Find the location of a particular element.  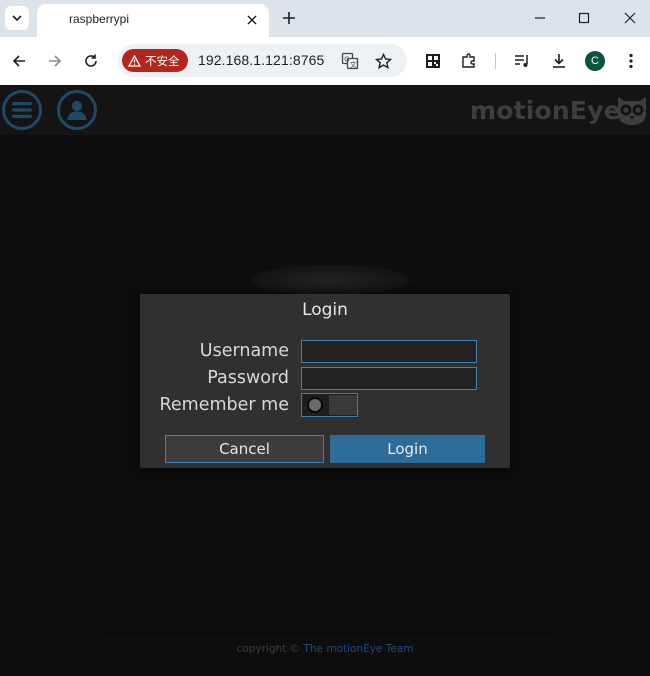

user-icon is located at coordinates (77, 110).